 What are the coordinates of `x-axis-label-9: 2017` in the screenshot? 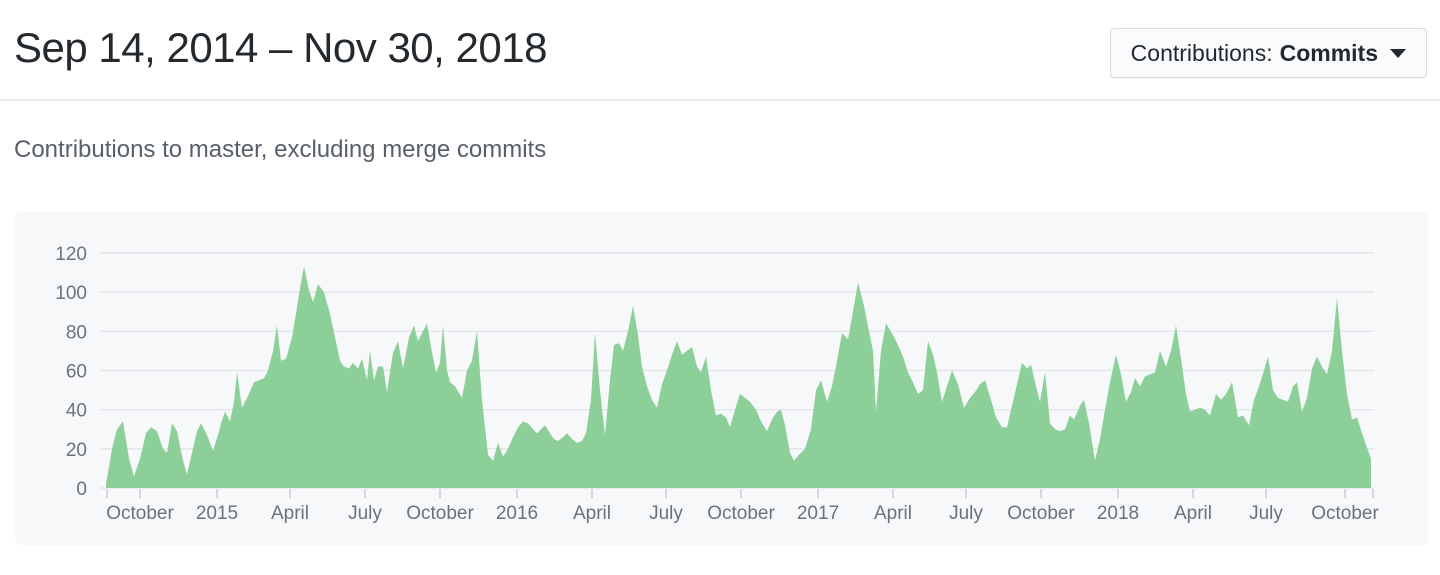 It's located at (818, 513).